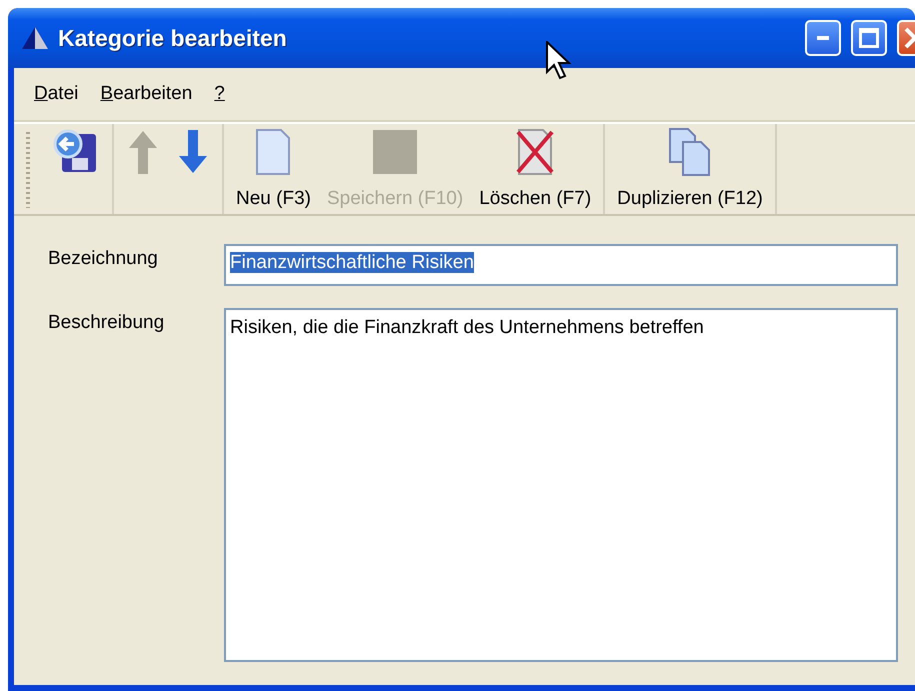 The height and width of the screenshot is (691, 915). What do you see at coordinates (395, 152) in the screenshot?
I see `save-icon` at bounding box center [395, 152].